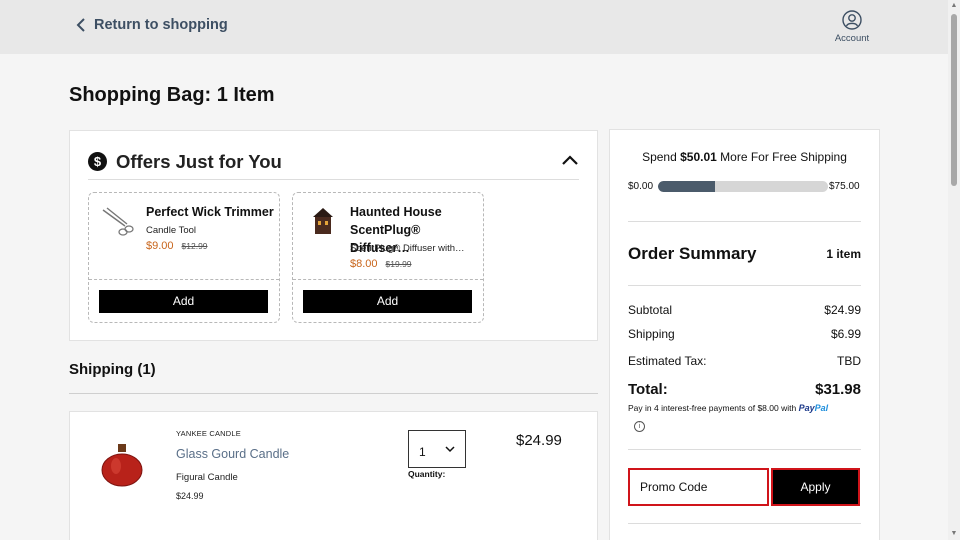 The height and width of the screenshot is (540, 960). I want to click on add-diffuser-button: Add, so click(387, 301).